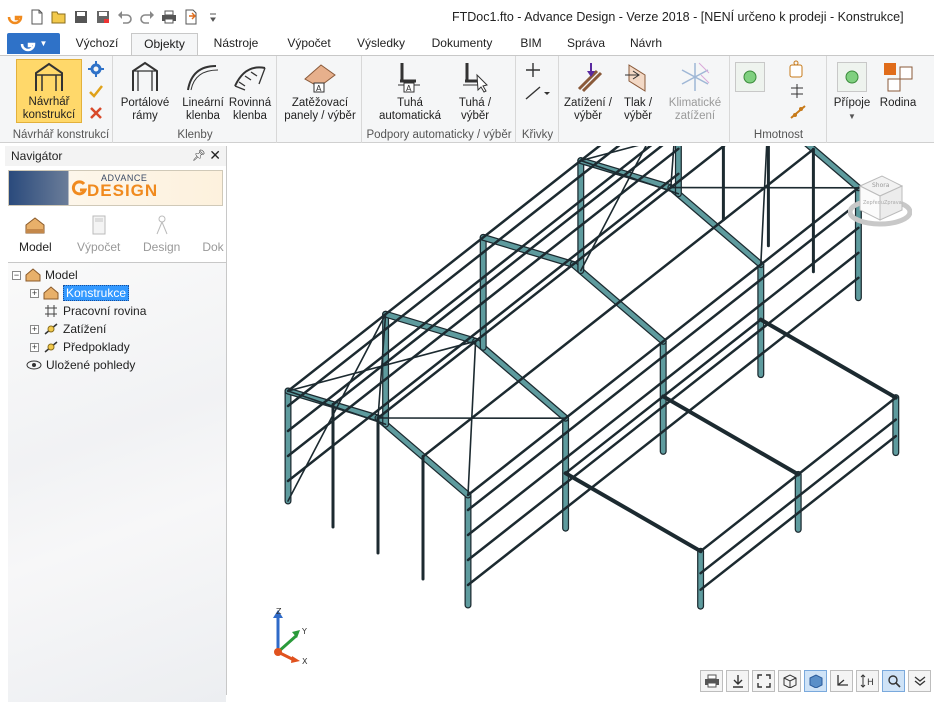 The height and width of the screenshot is (702, 934). Describe the element at coordinates (919, 681) in the screenshot. I see `expand-toolbar-icon` at that location.